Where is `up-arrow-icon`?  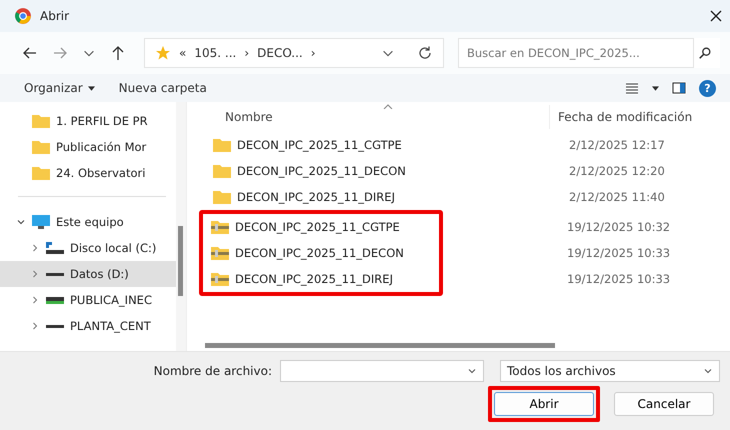
up-arrow-icon is located at coordinates (118, 53).